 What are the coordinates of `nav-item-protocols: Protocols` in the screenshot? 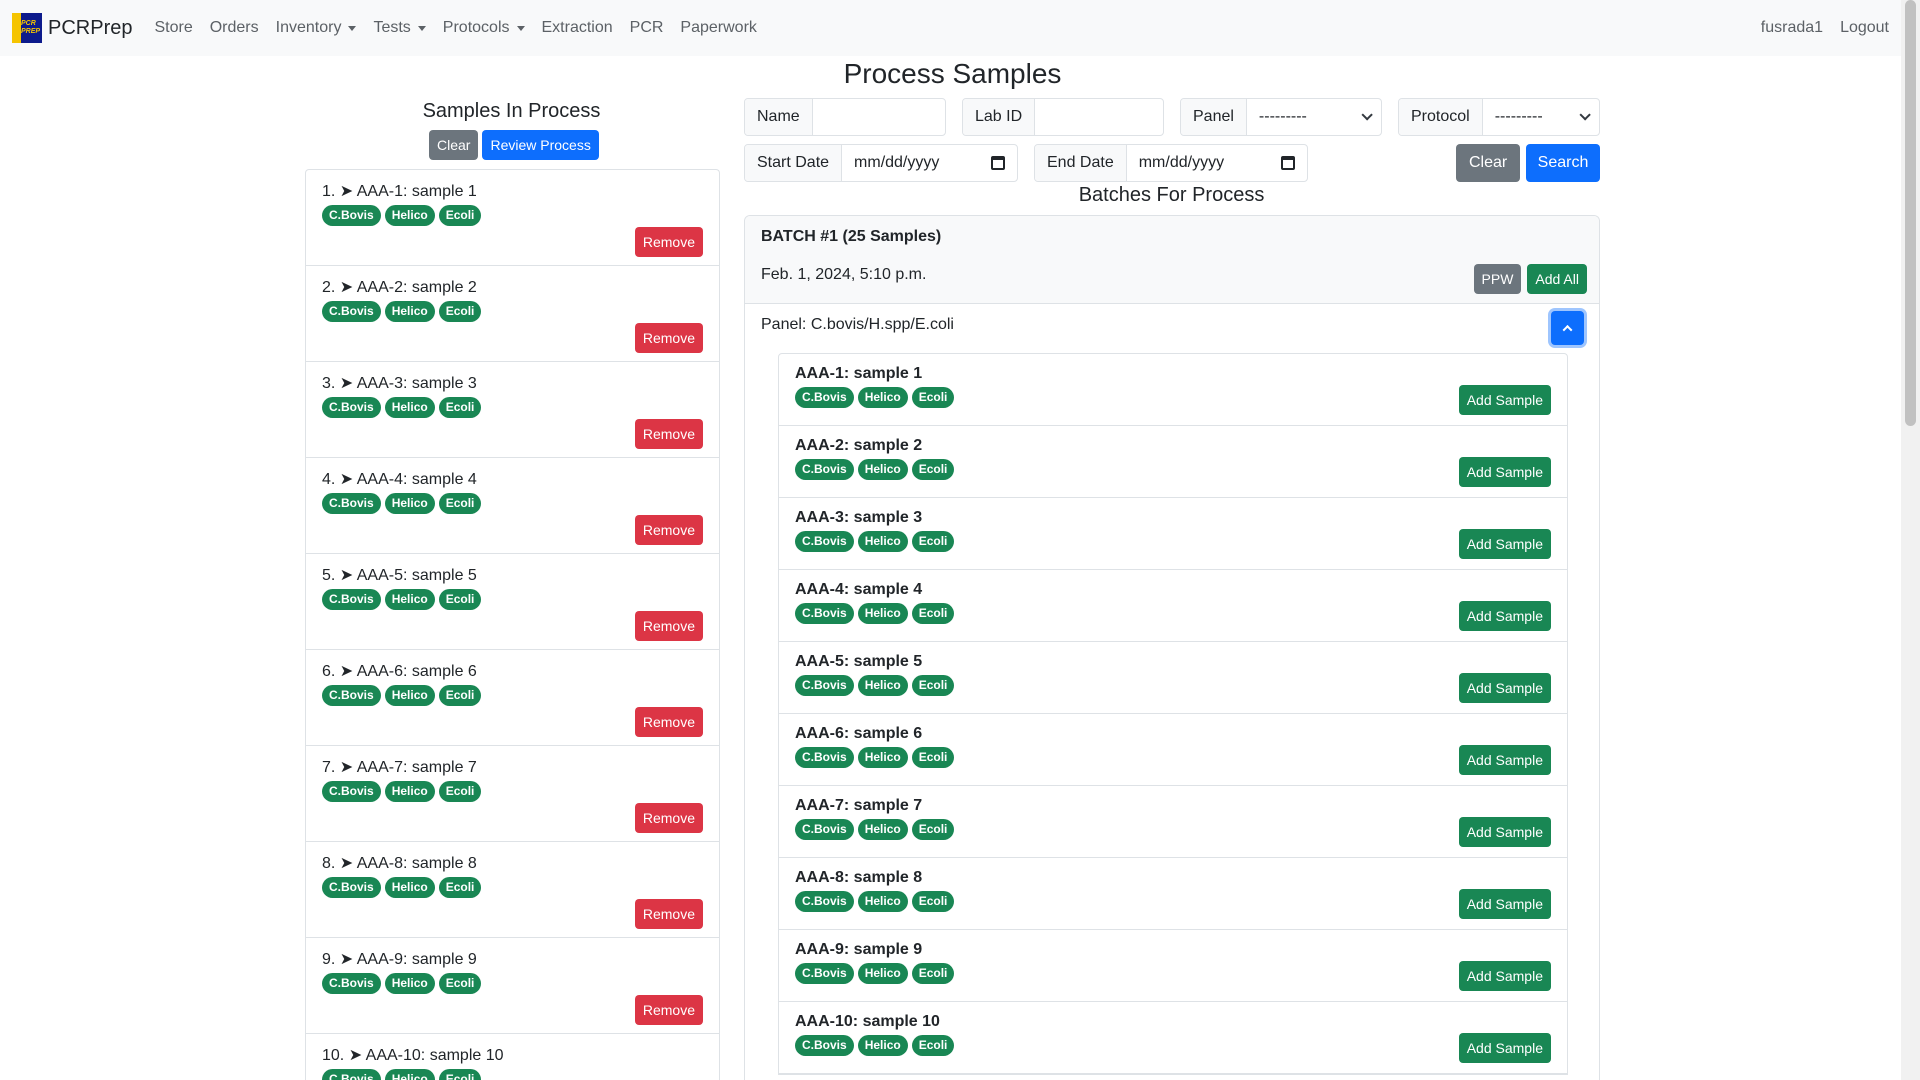 It's located at (484, 28).